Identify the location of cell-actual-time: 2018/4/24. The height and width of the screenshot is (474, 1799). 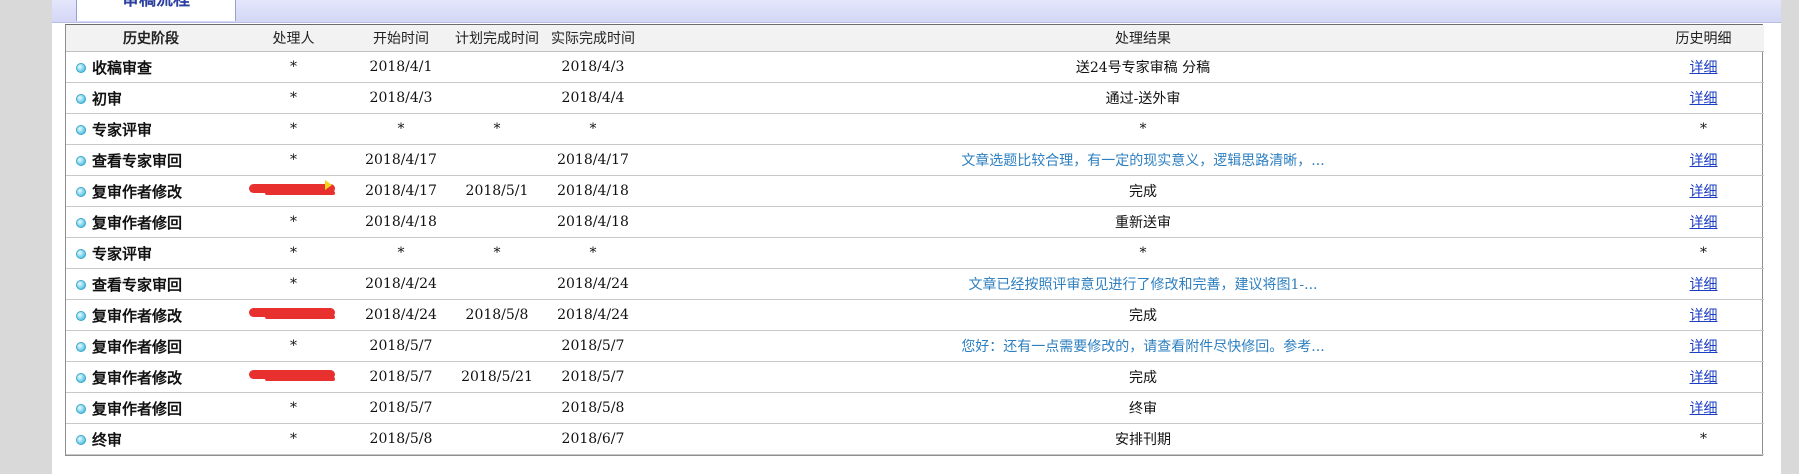
(593, 315).